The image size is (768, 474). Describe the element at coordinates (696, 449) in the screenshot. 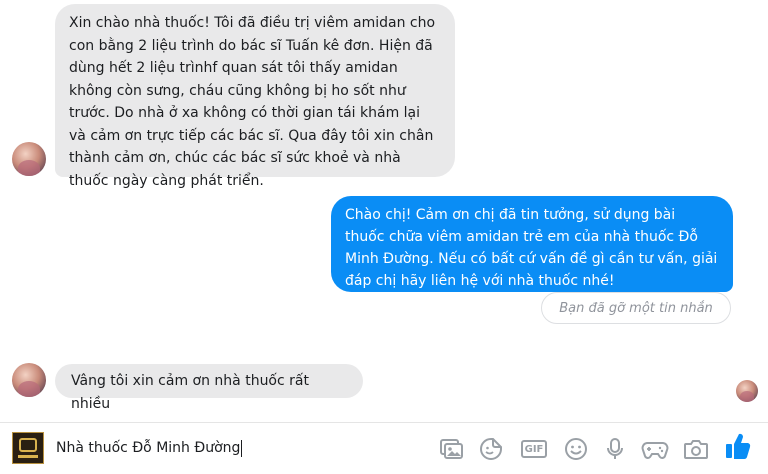

I see `camera-icon` at that location.